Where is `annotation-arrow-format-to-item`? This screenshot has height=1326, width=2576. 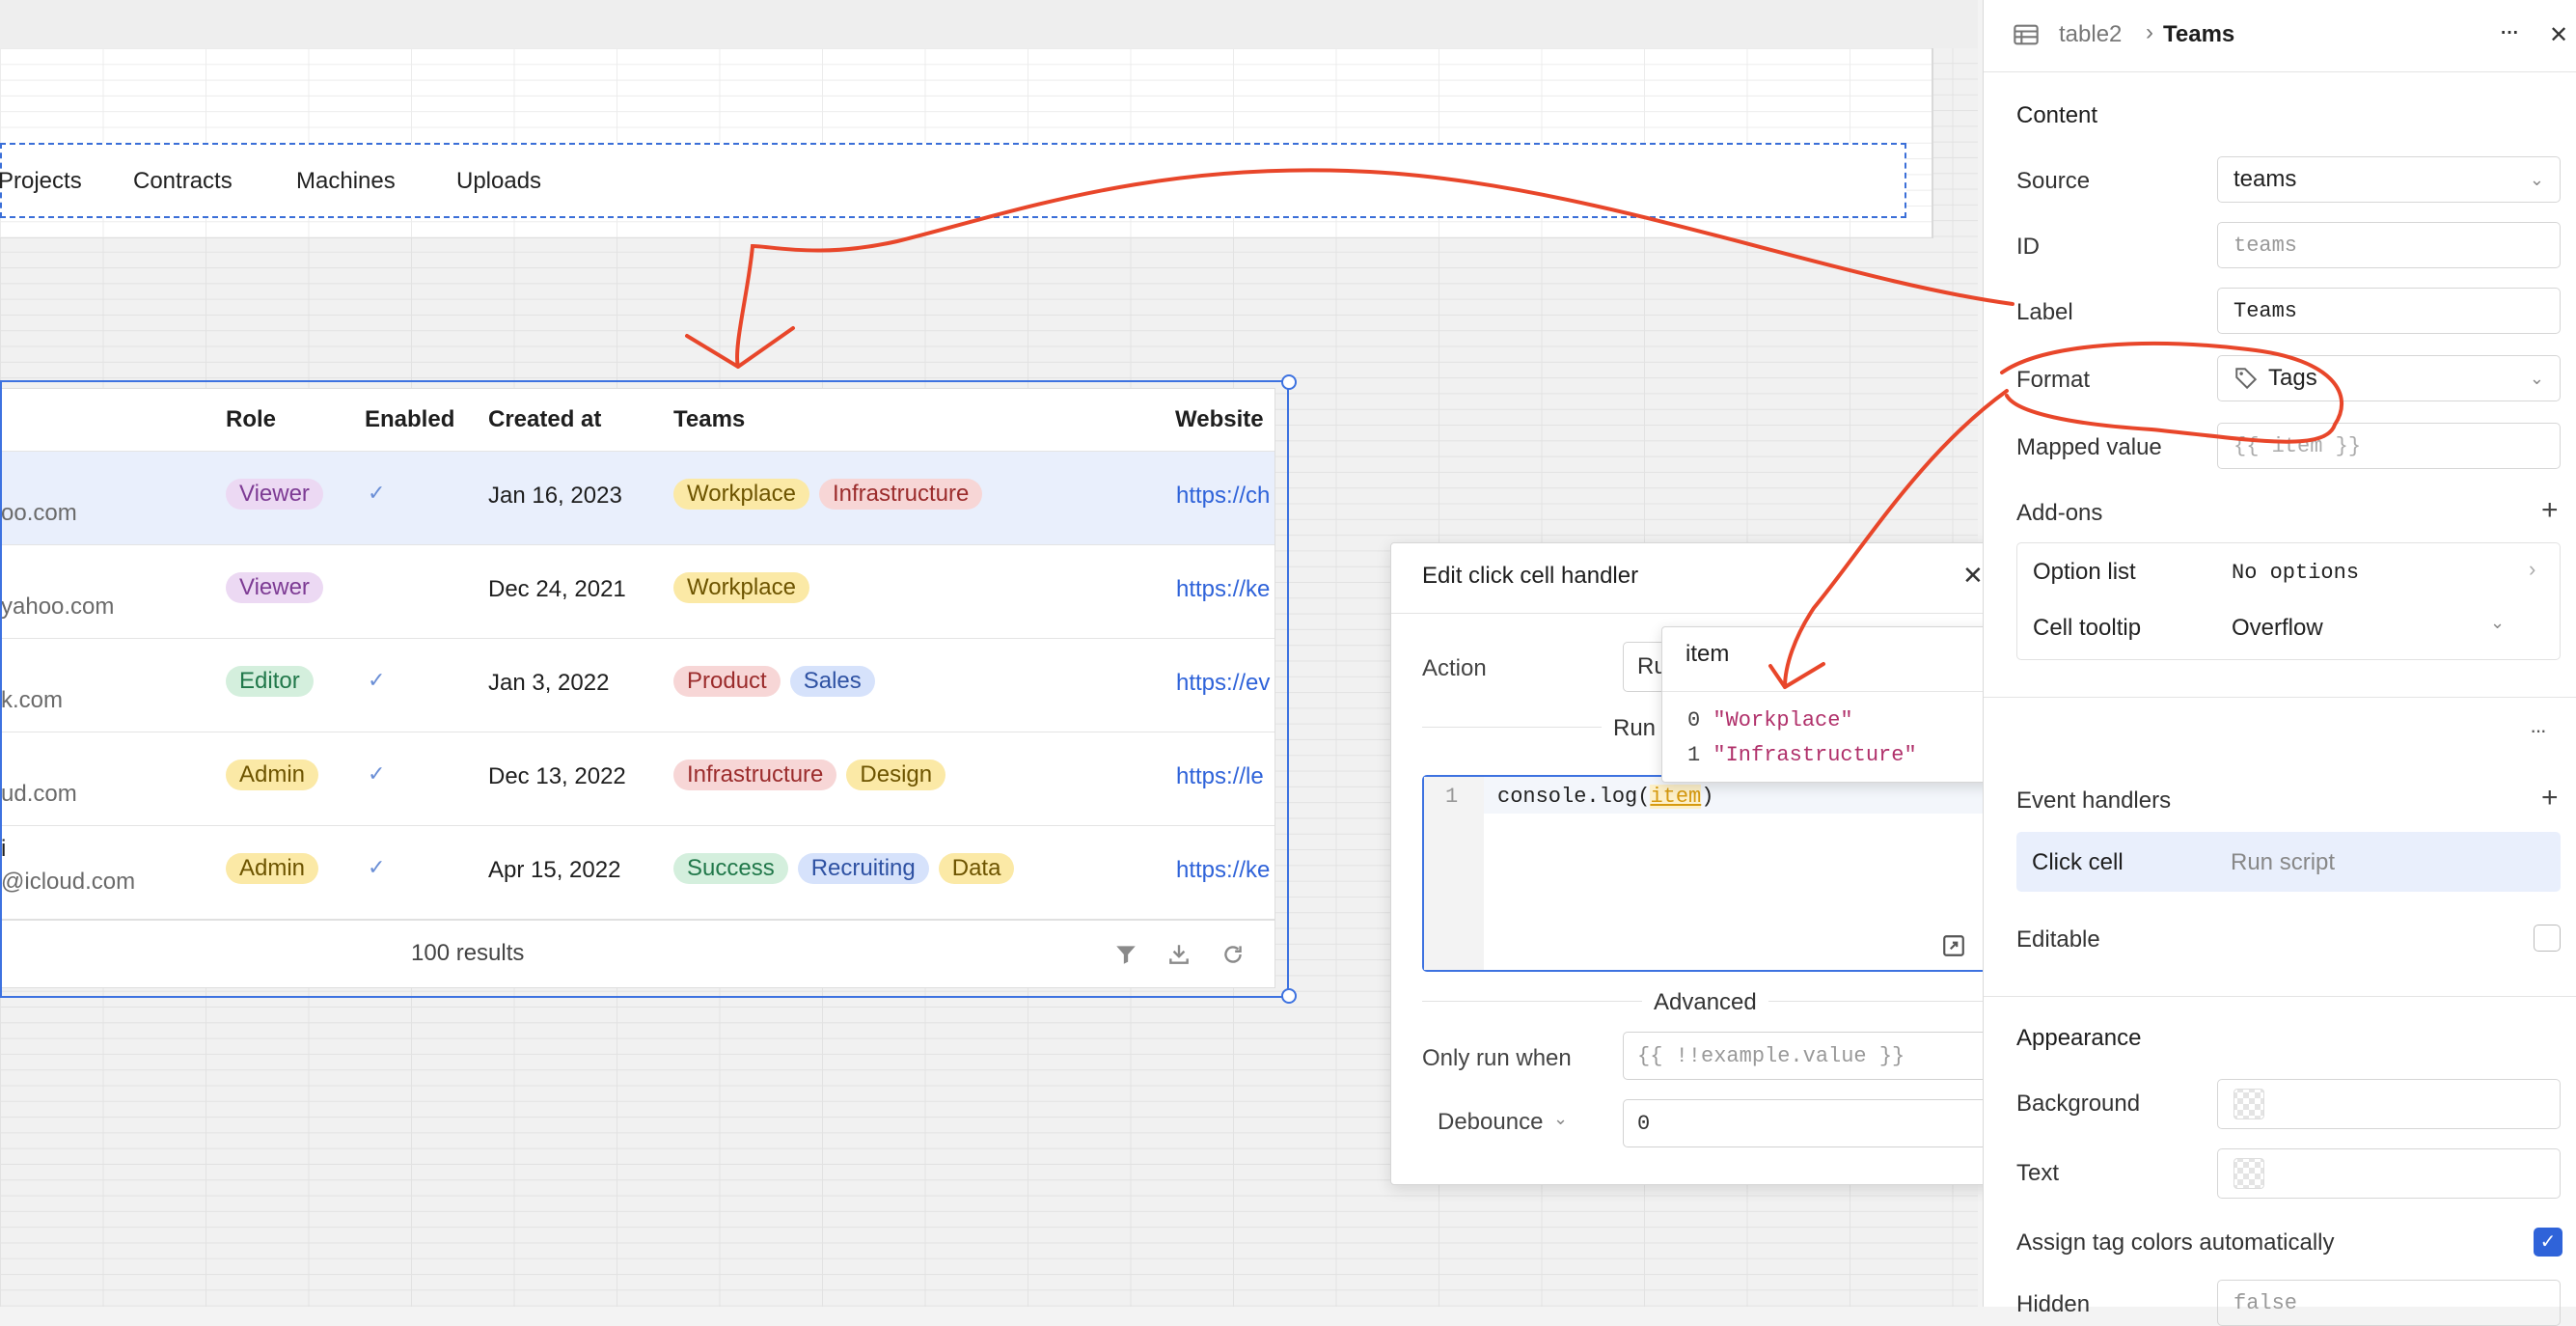 annotation-arrow-format-to-item is located at coordinates (1889, 539).